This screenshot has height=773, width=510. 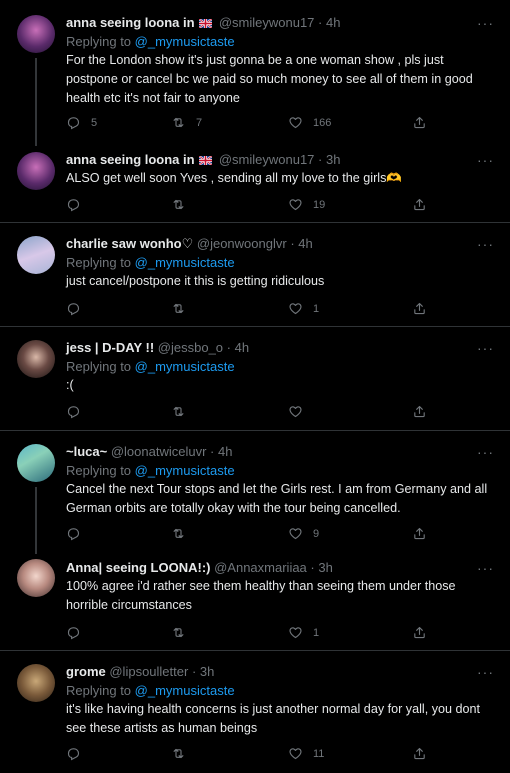 What do you see at coordinates (110, 347) in the screenshot?
I see `display-name: jess | D-DAY !!` at bounding box center [110, 347].